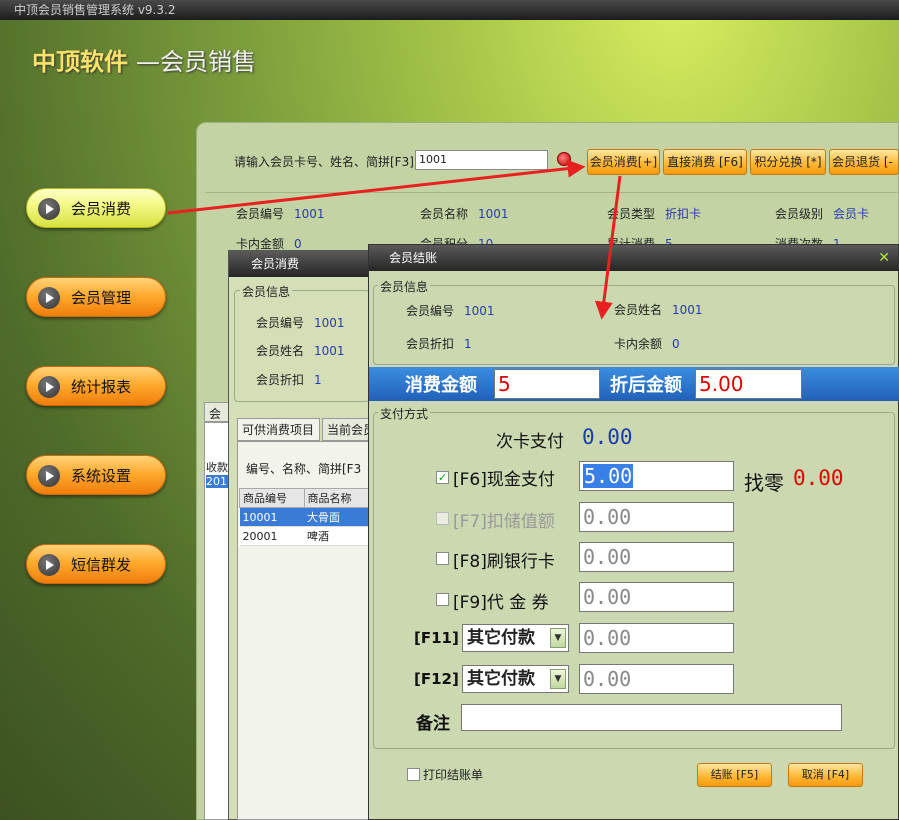 This screenshot has width=899, height=820. Describe the element at coordinates (376, 187) in the screenshot. I see `arrow-to-consume-button` at that location.